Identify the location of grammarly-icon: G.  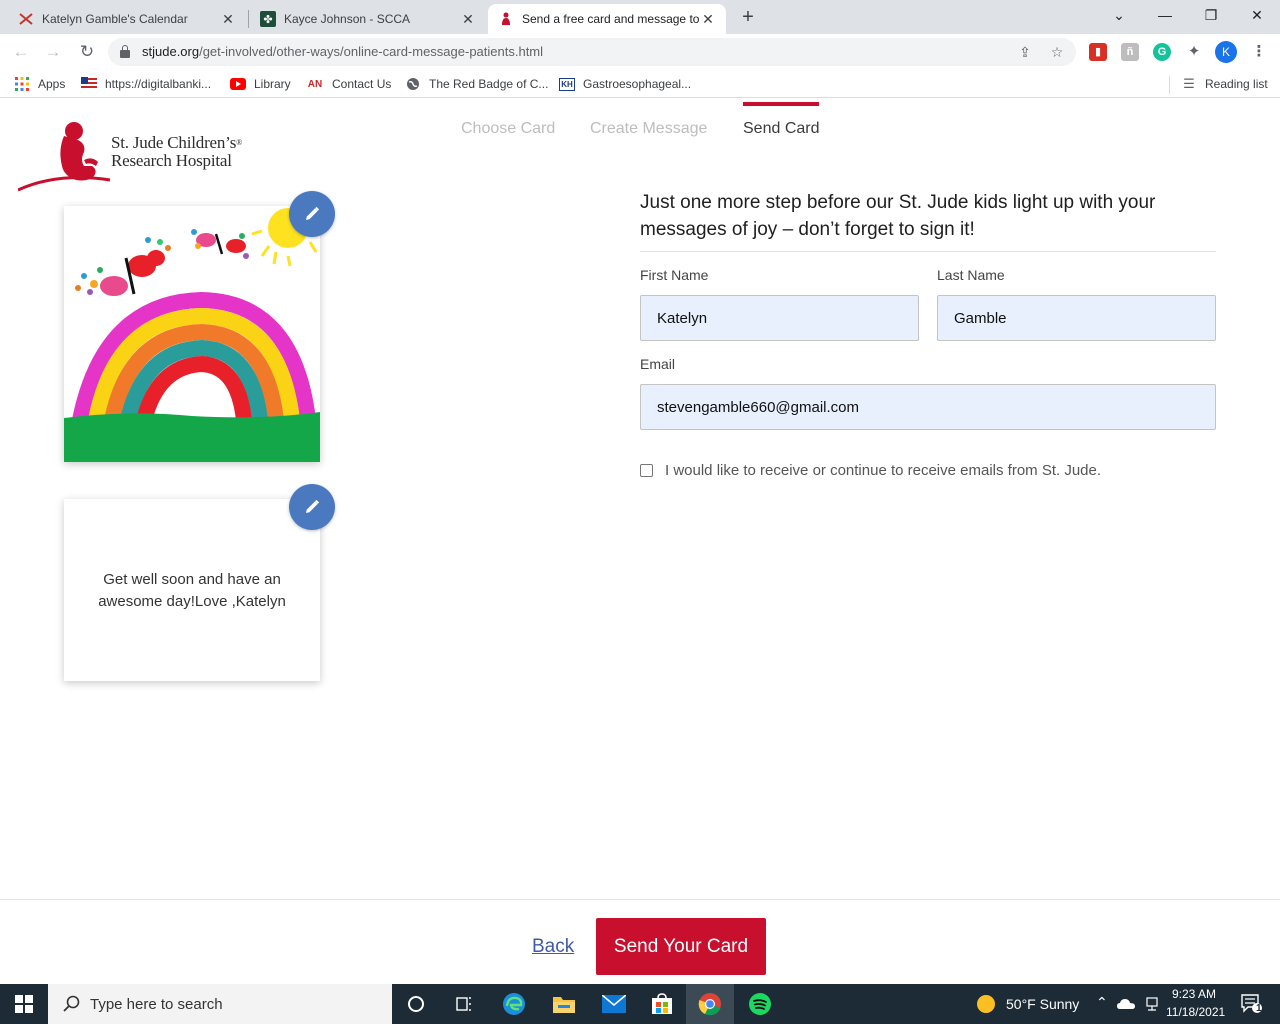
(1162, 52).